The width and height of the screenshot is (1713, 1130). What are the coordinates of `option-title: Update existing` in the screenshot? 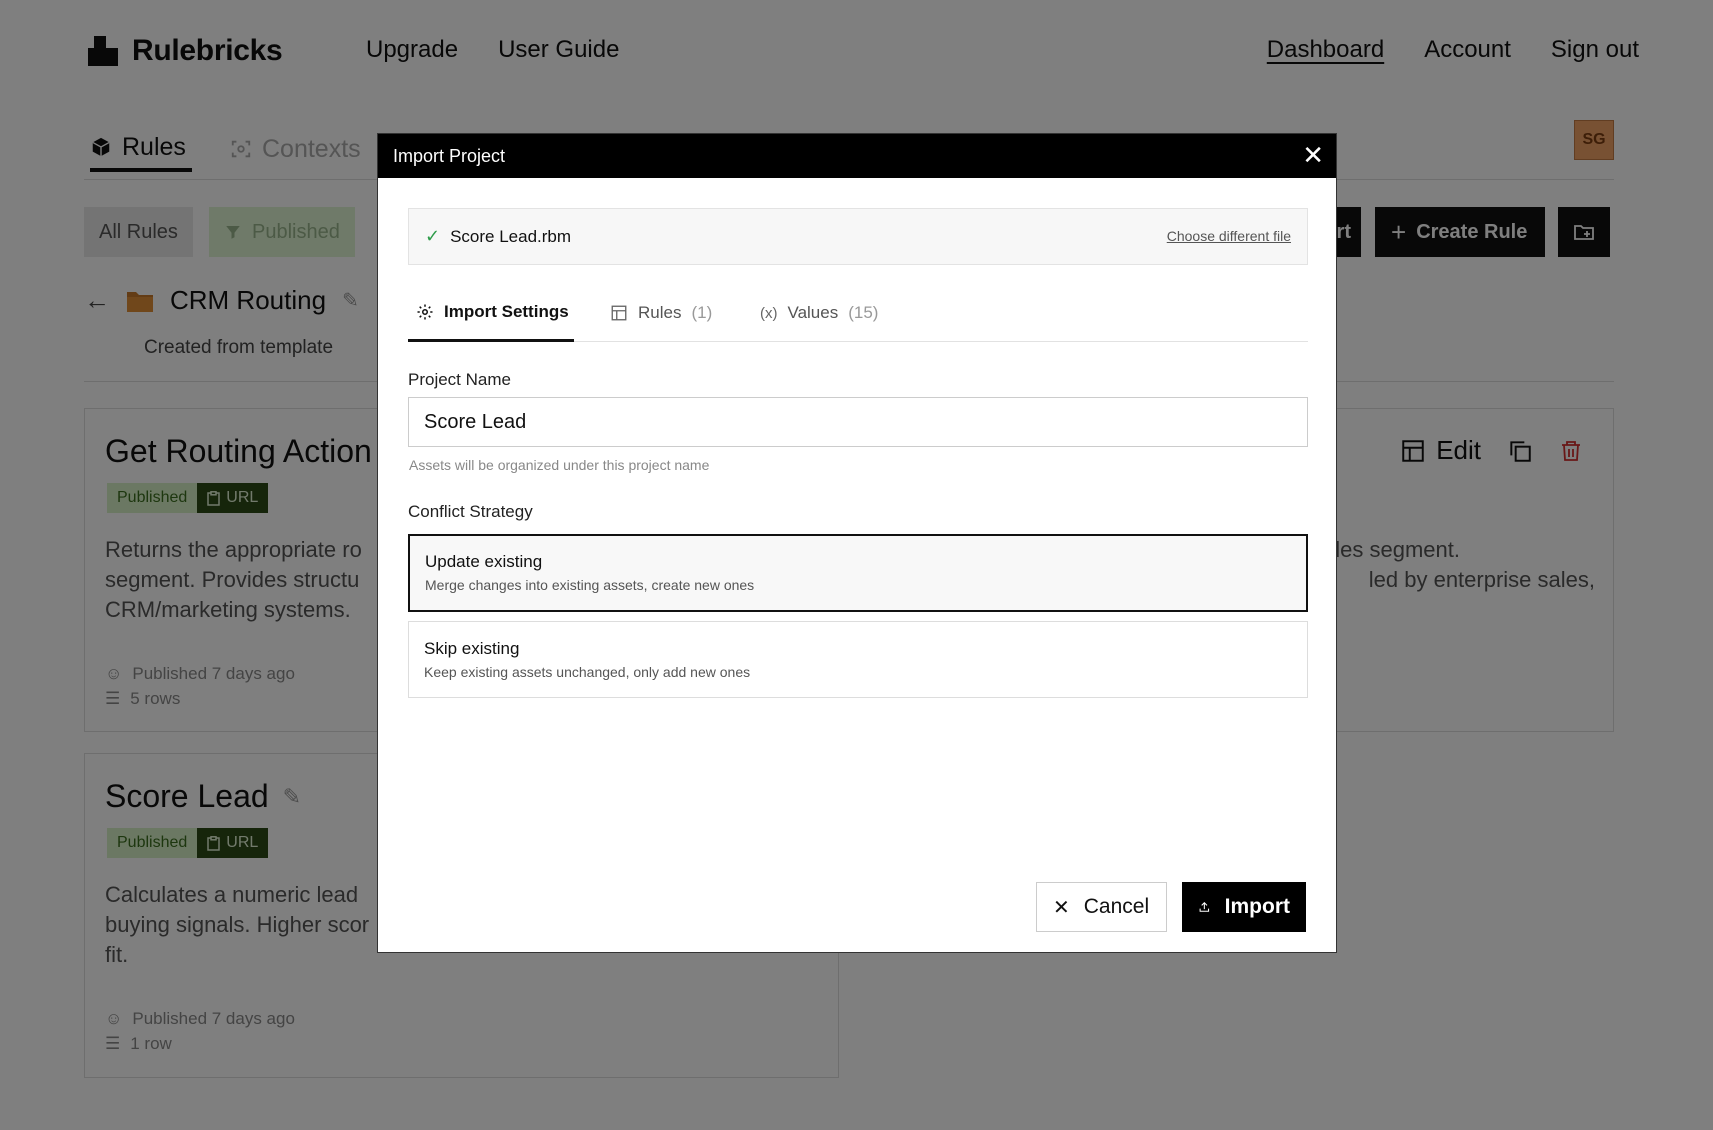 It's located at (484, 561).